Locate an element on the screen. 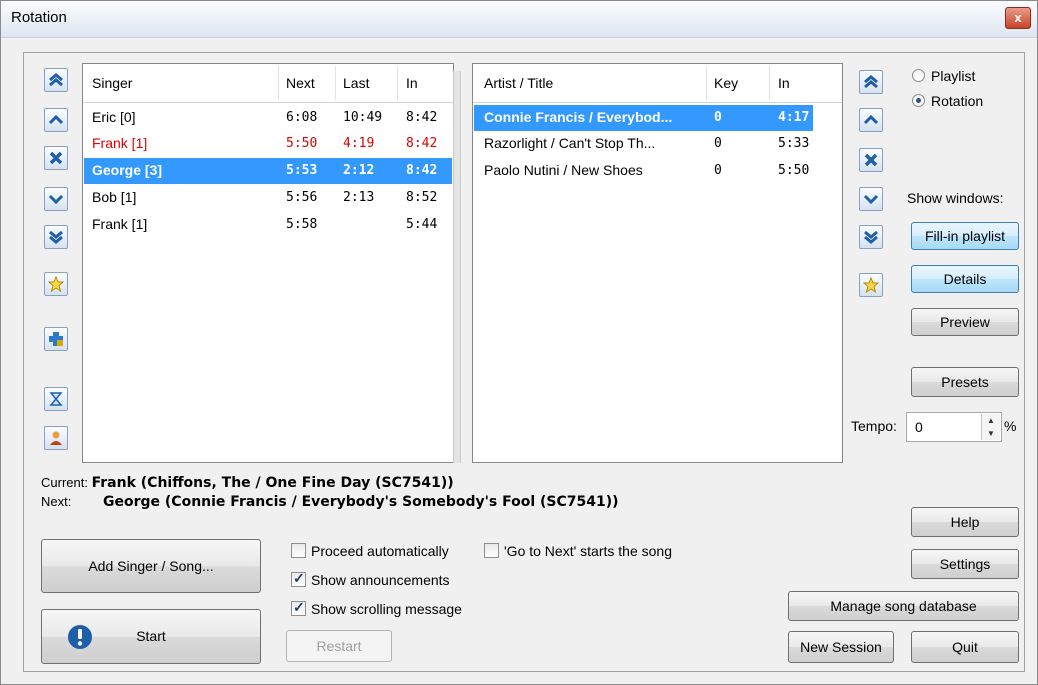 The height and width of the screenshot is (685, 1038). close-icon: x is located at coordinates (1018, 17).